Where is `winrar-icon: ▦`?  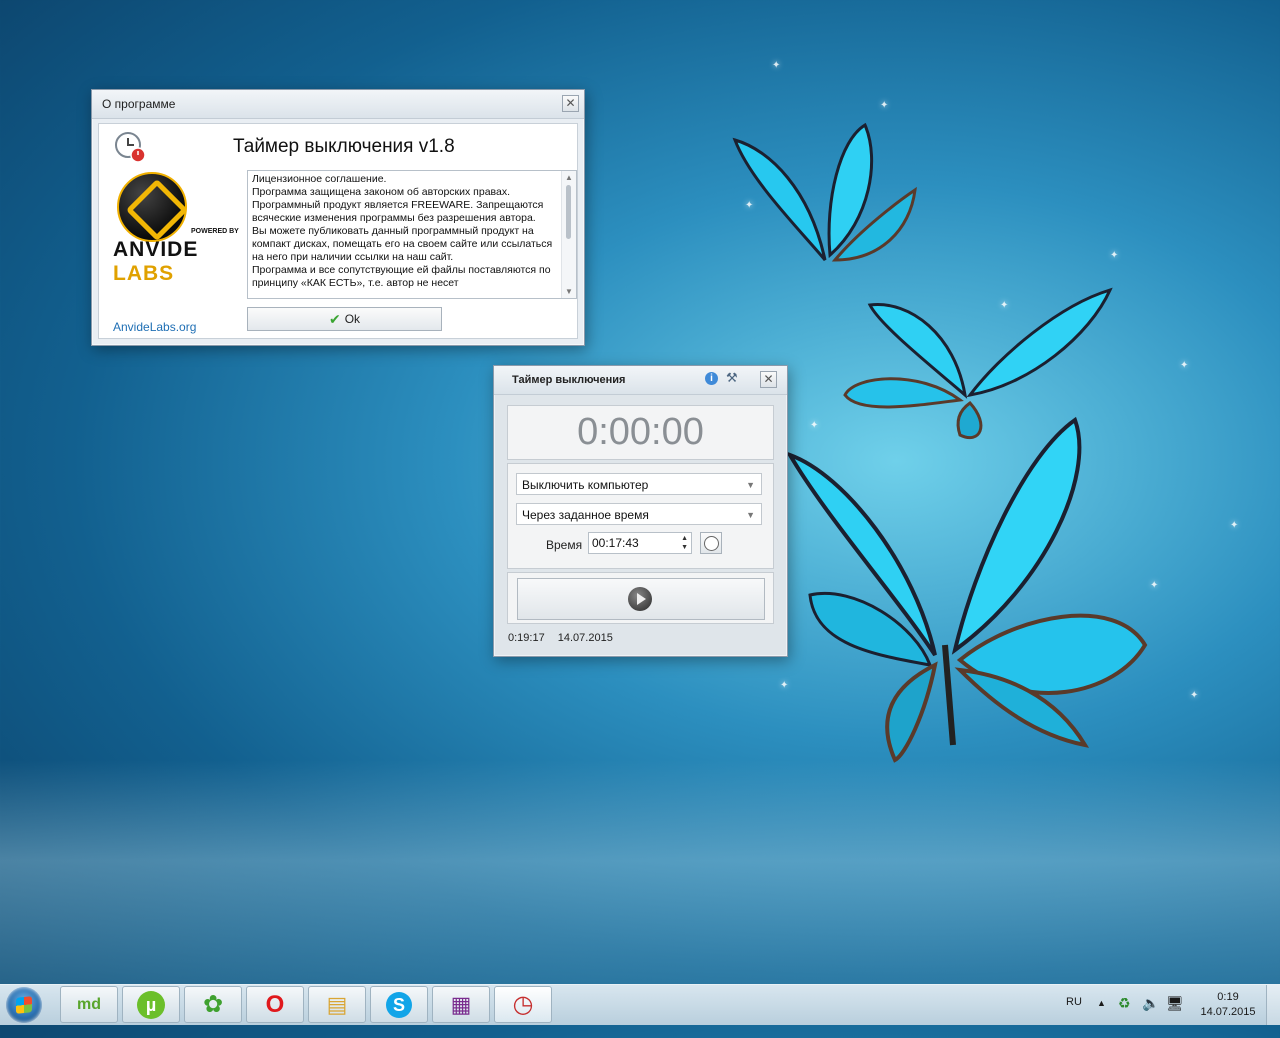
winrar-icon: ▦ is located at coordinates (461, 1004).